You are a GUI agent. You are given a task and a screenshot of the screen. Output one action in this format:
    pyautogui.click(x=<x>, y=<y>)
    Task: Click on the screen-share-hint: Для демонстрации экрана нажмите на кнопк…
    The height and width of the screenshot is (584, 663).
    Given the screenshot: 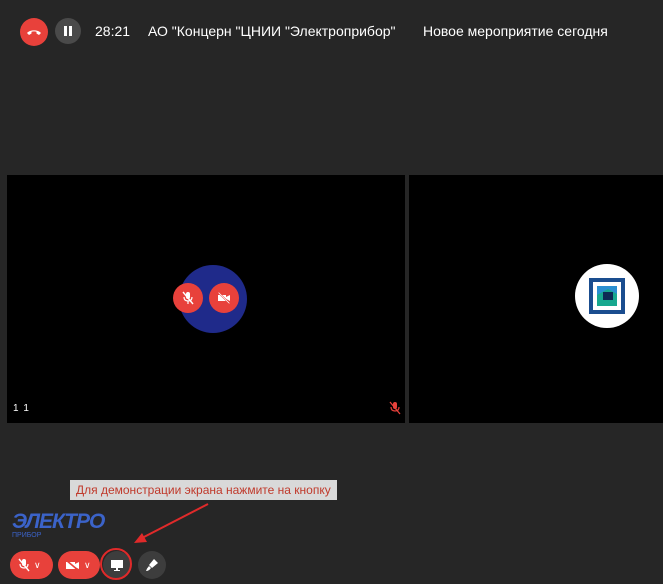 What is the action you would take?
    pyautogui.click(x=203, y=490)
    